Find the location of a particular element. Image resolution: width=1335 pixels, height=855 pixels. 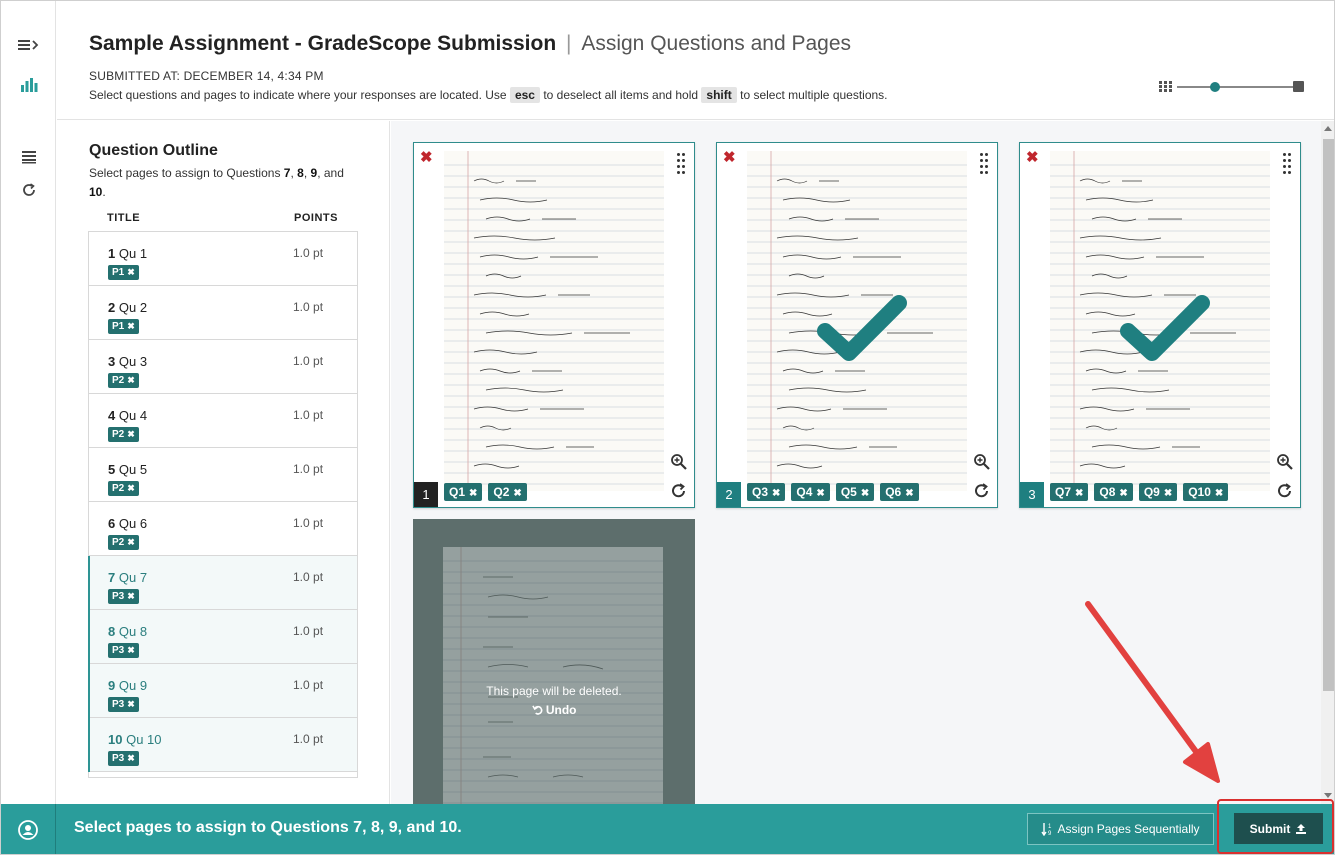

question-number: 5 is located at coordinates (112, 469).